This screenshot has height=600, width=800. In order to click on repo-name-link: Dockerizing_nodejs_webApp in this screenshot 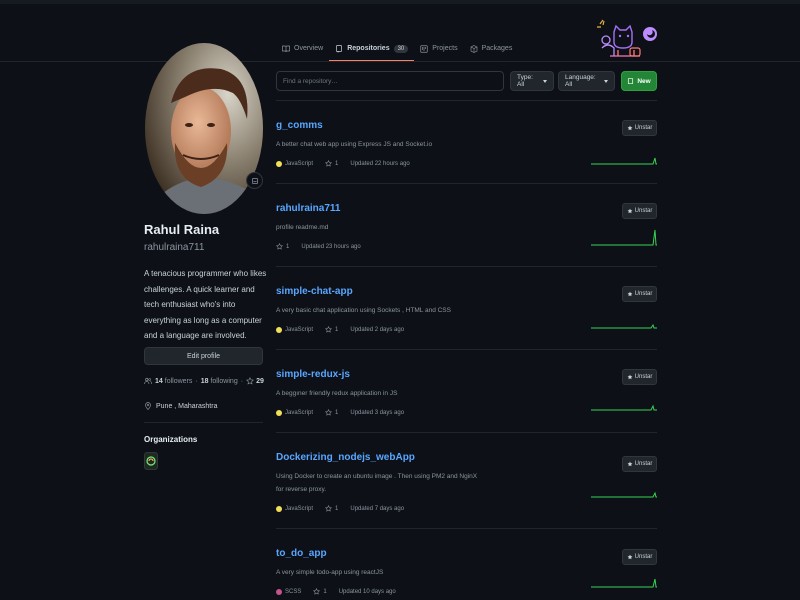, I will do `click(345, 457)`.